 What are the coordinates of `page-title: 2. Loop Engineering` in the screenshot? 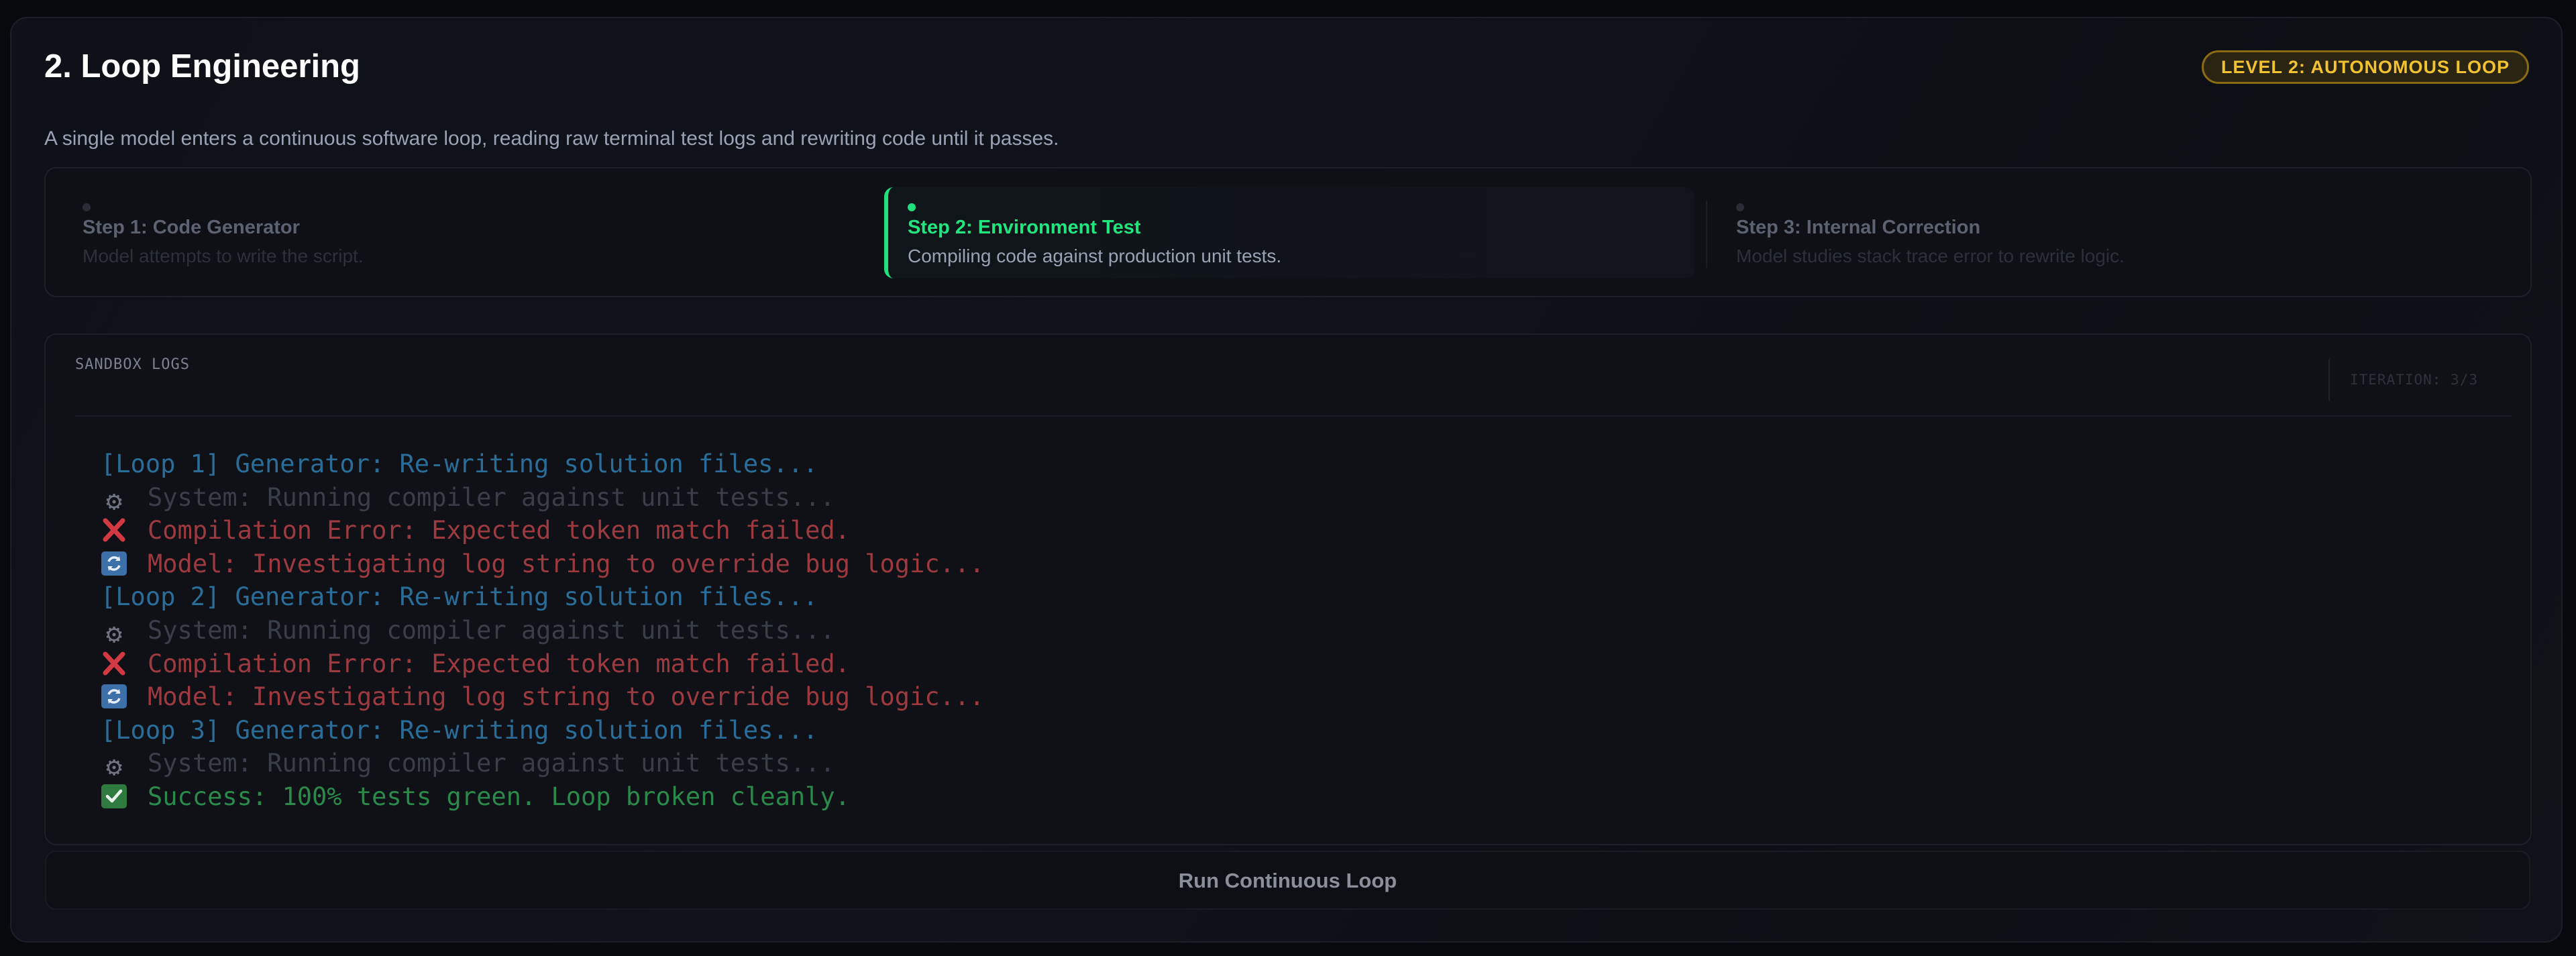 It's located at (202, 66).